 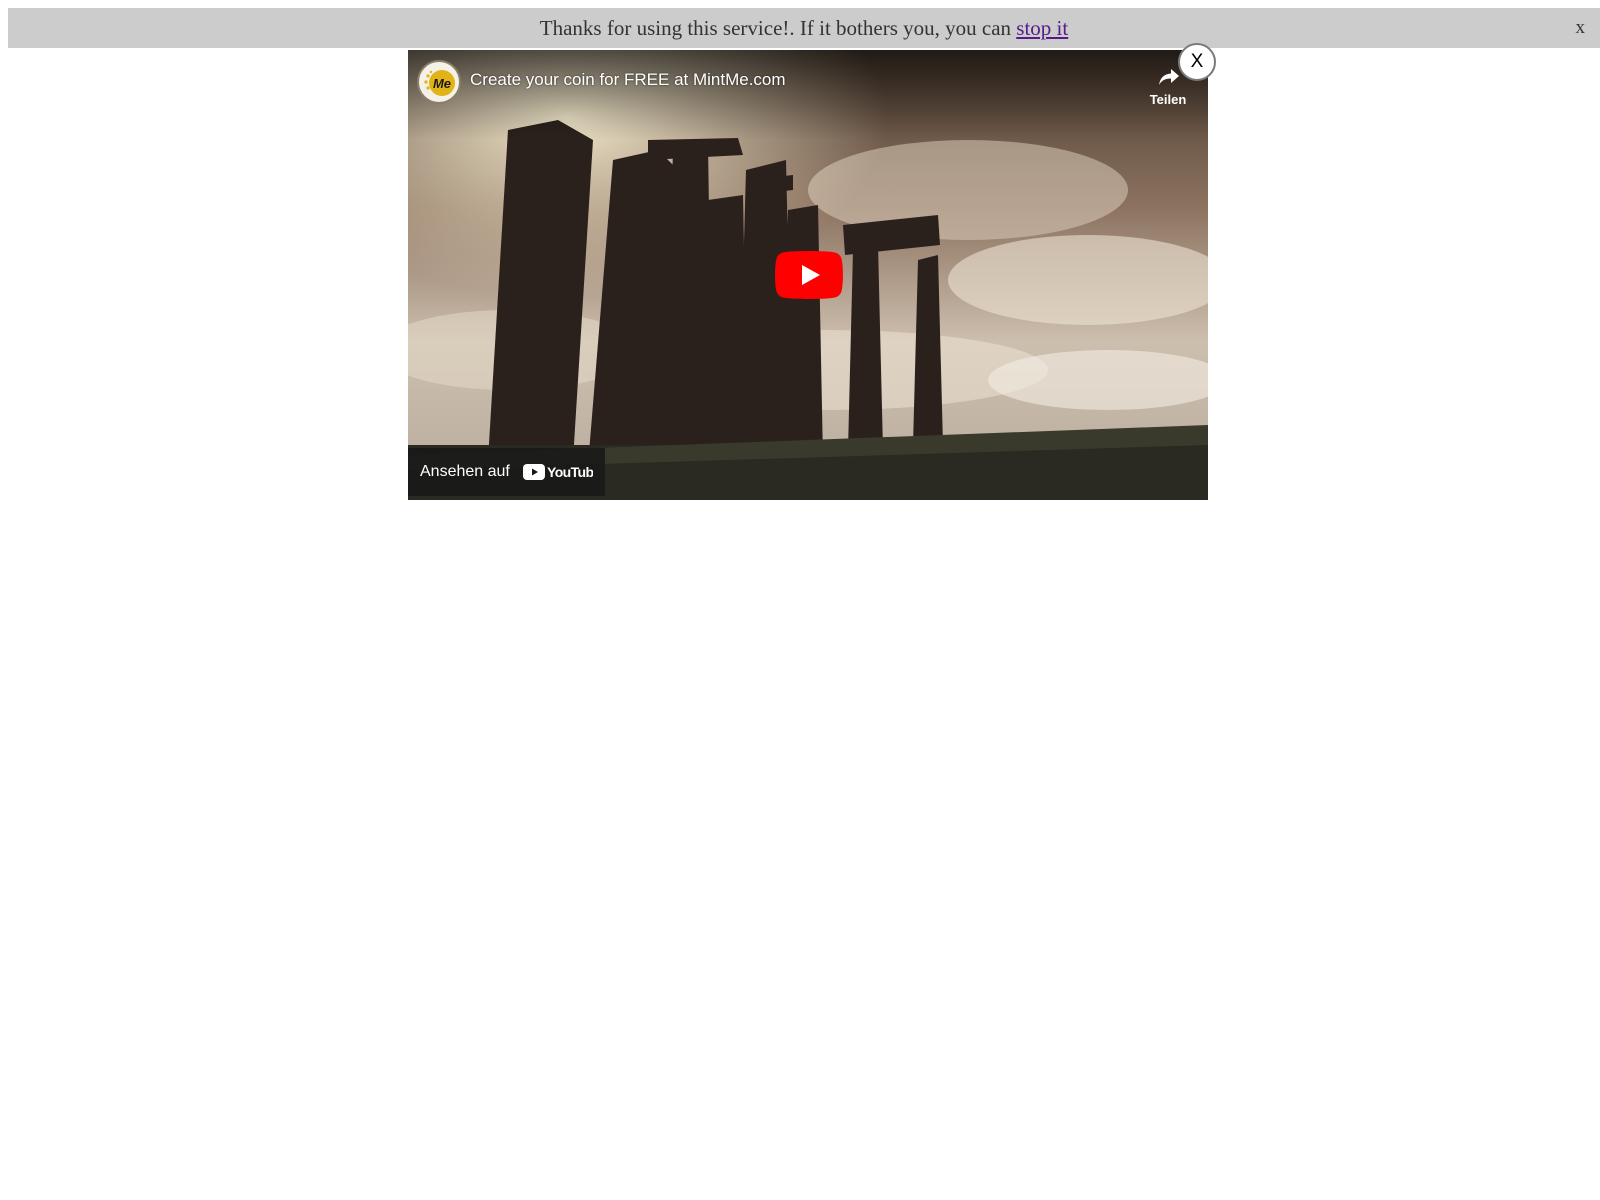 I want to click on watch-on-youtube-button: Ansehen auf YouTube, so click(x=506, y=472).